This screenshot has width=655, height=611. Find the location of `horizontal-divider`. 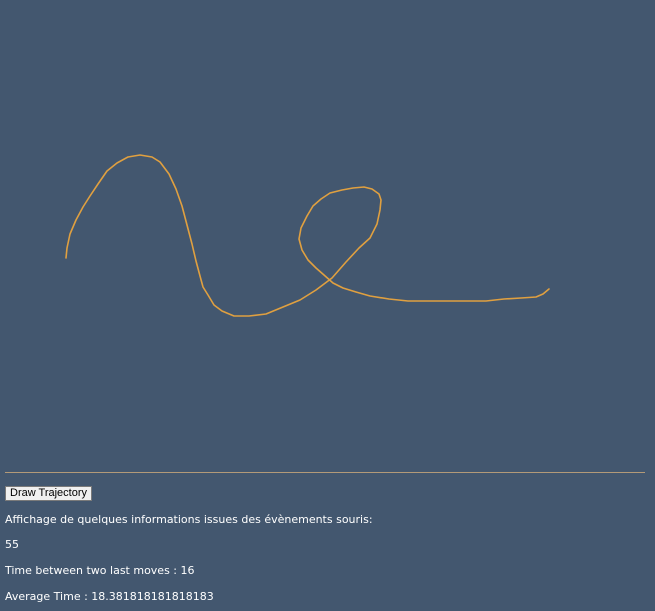

horizontal-divider is located at coordinates (325, 472).